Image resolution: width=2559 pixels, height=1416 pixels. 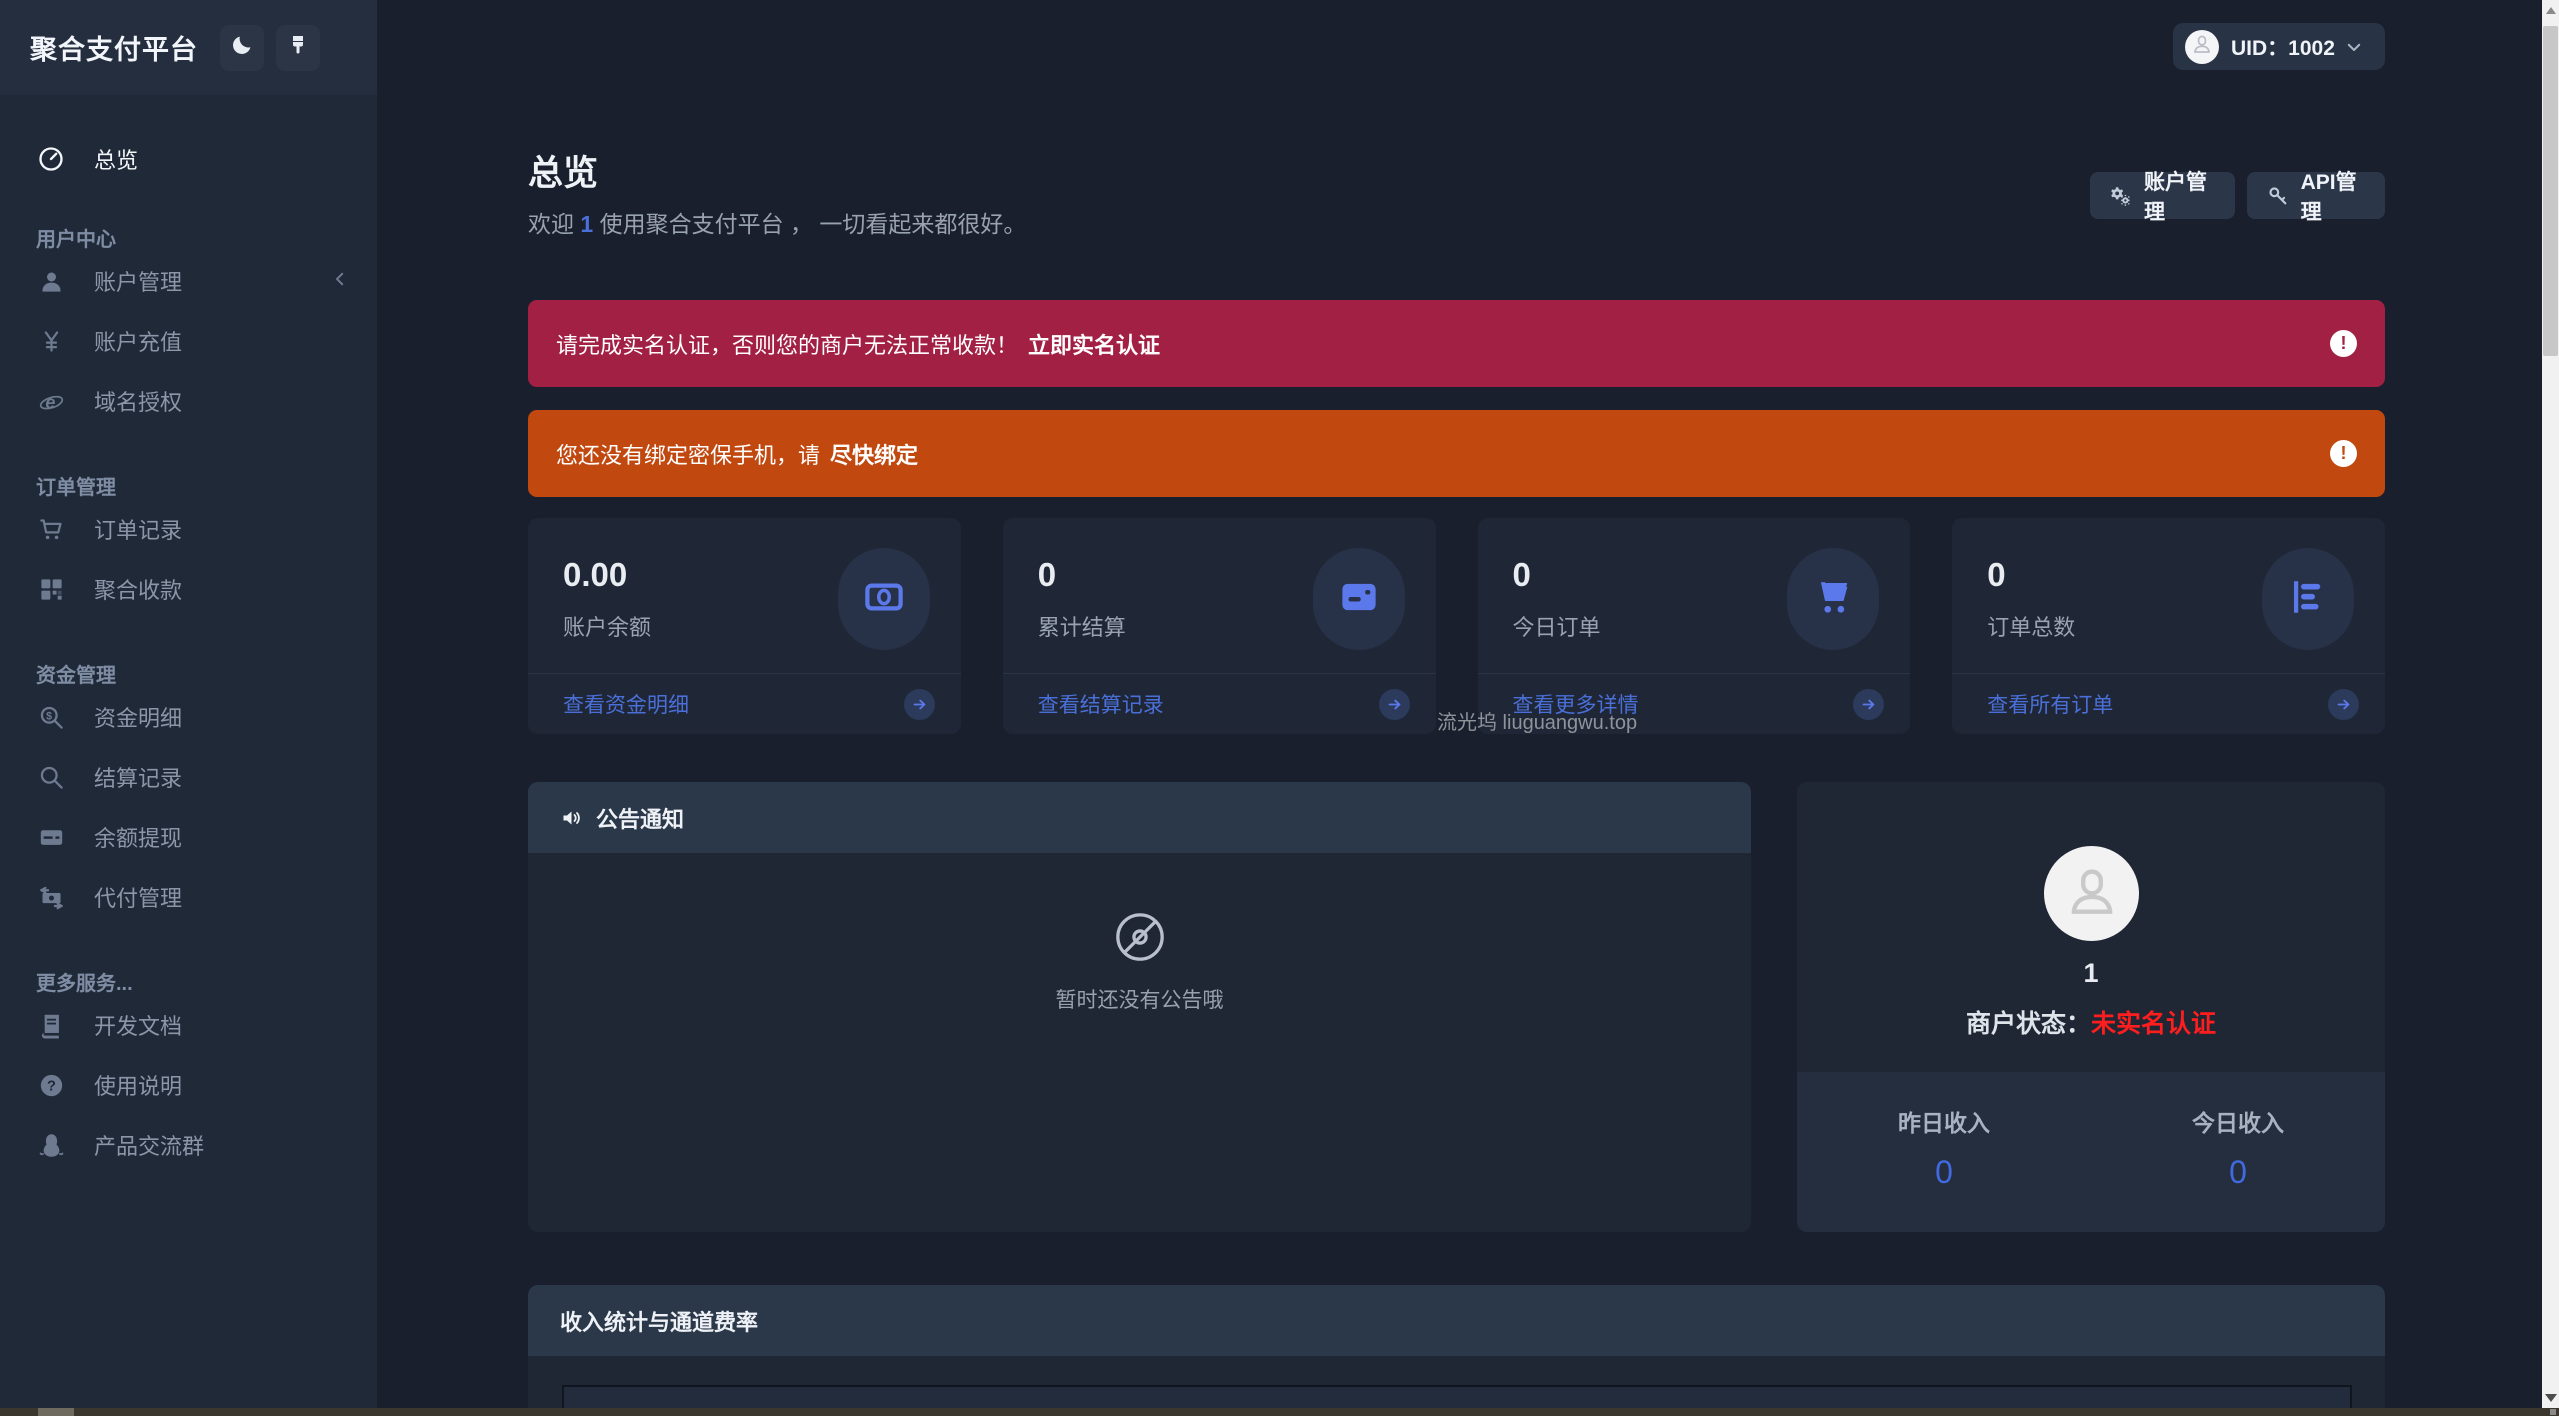 What do you see at coordinates (76, 239) in the screenshot?
I see `sidebar-section-label: 用户中心` at bounding box center [76, 239].